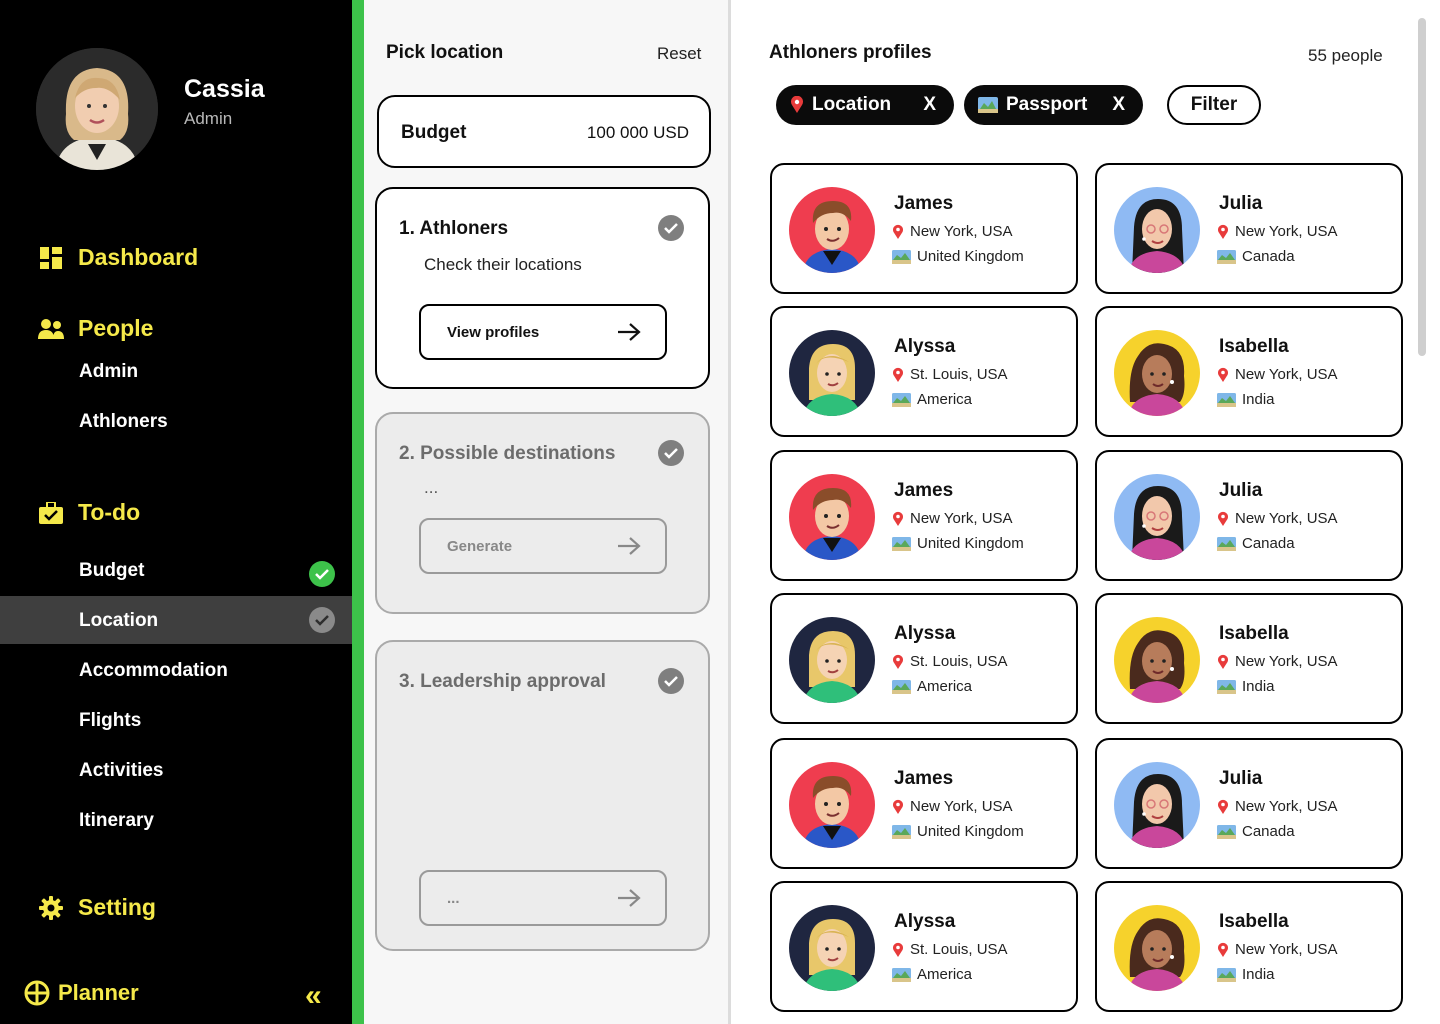  I want to click on nav-item-location: Location, so click(118, 621).